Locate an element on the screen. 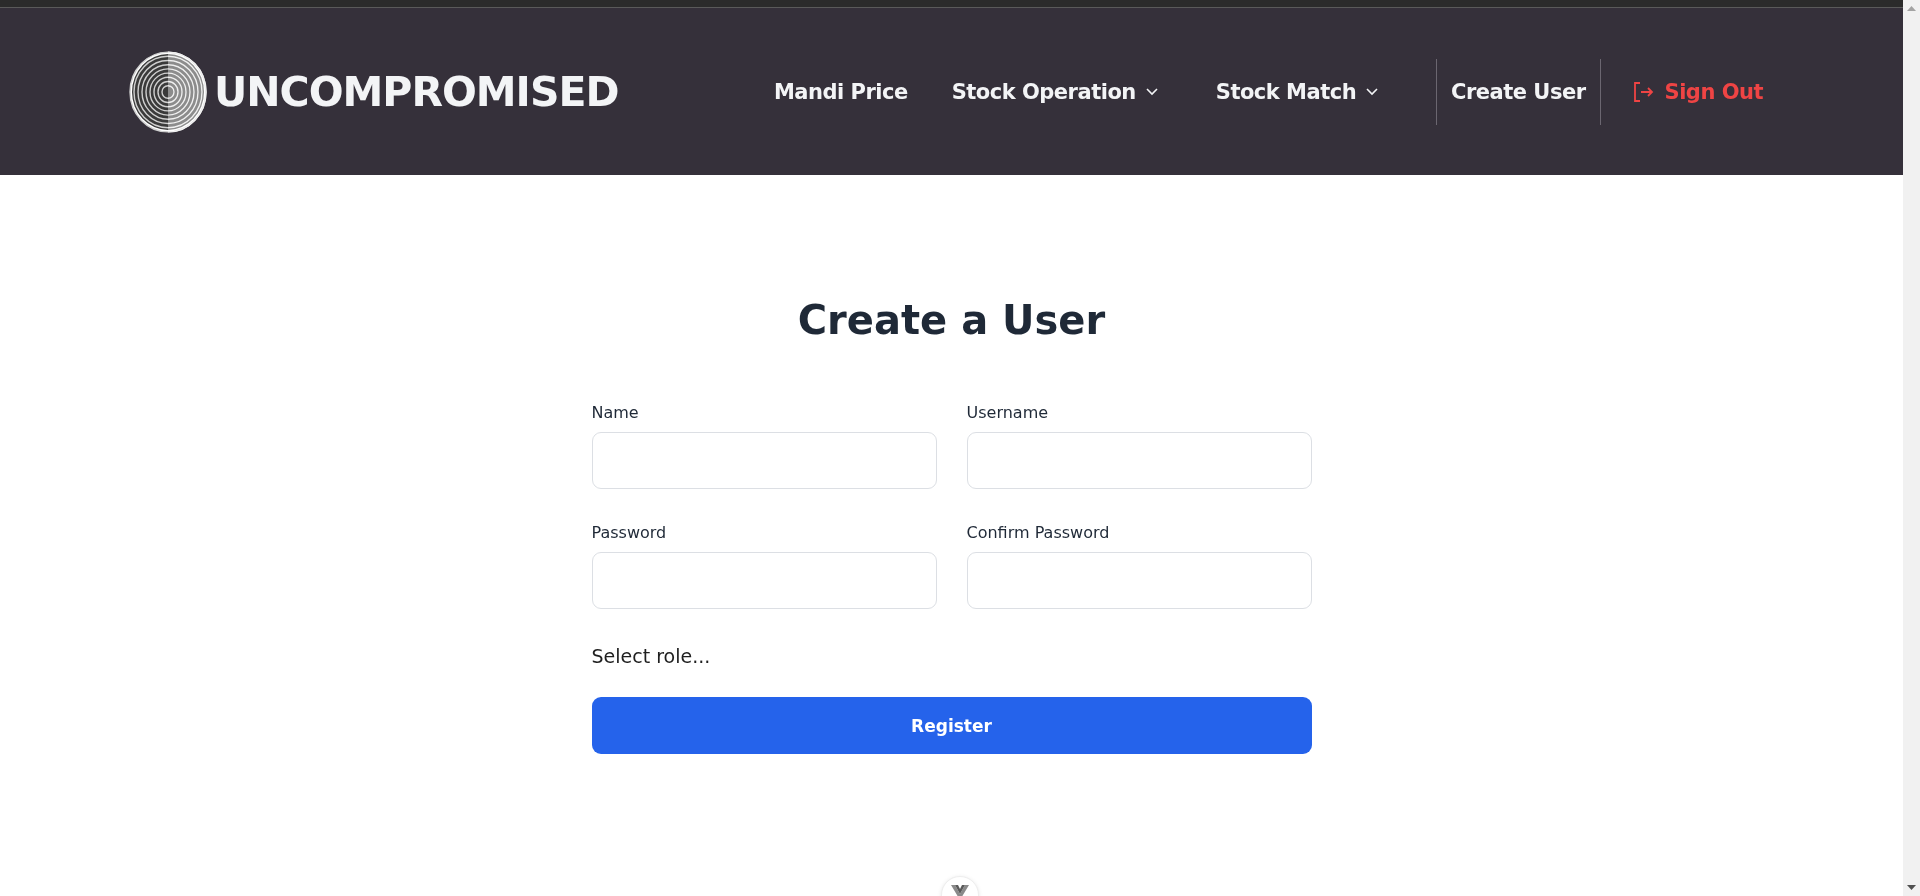  nav-dropdown: Stock Match is located at coordinates (1326, 91).